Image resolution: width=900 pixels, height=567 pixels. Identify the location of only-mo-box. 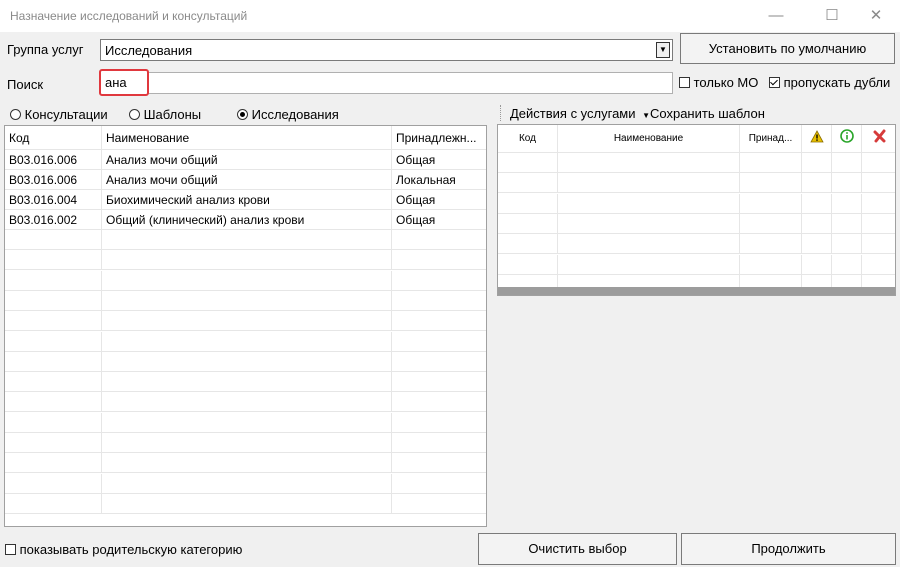
(684, 82).